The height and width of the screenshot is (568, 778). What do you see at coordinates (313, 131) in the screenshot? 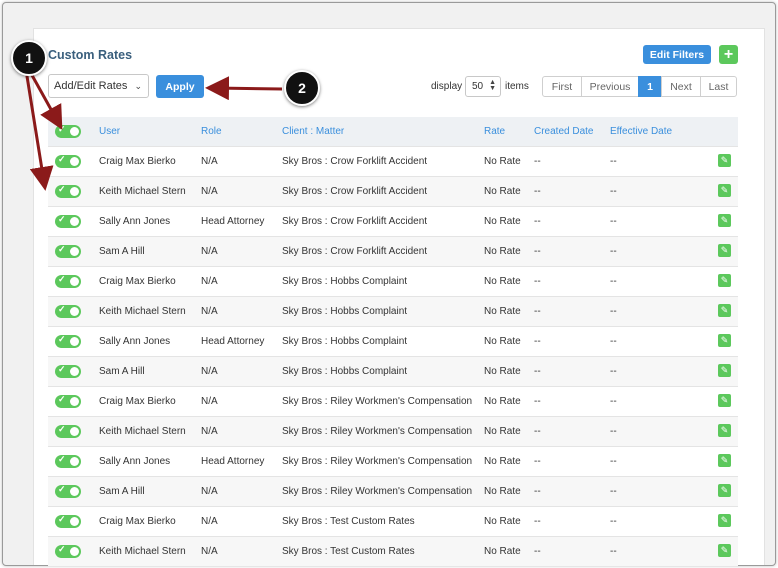
I see `header-client-matter: Client : Matter` at bounding box center [313, 131].